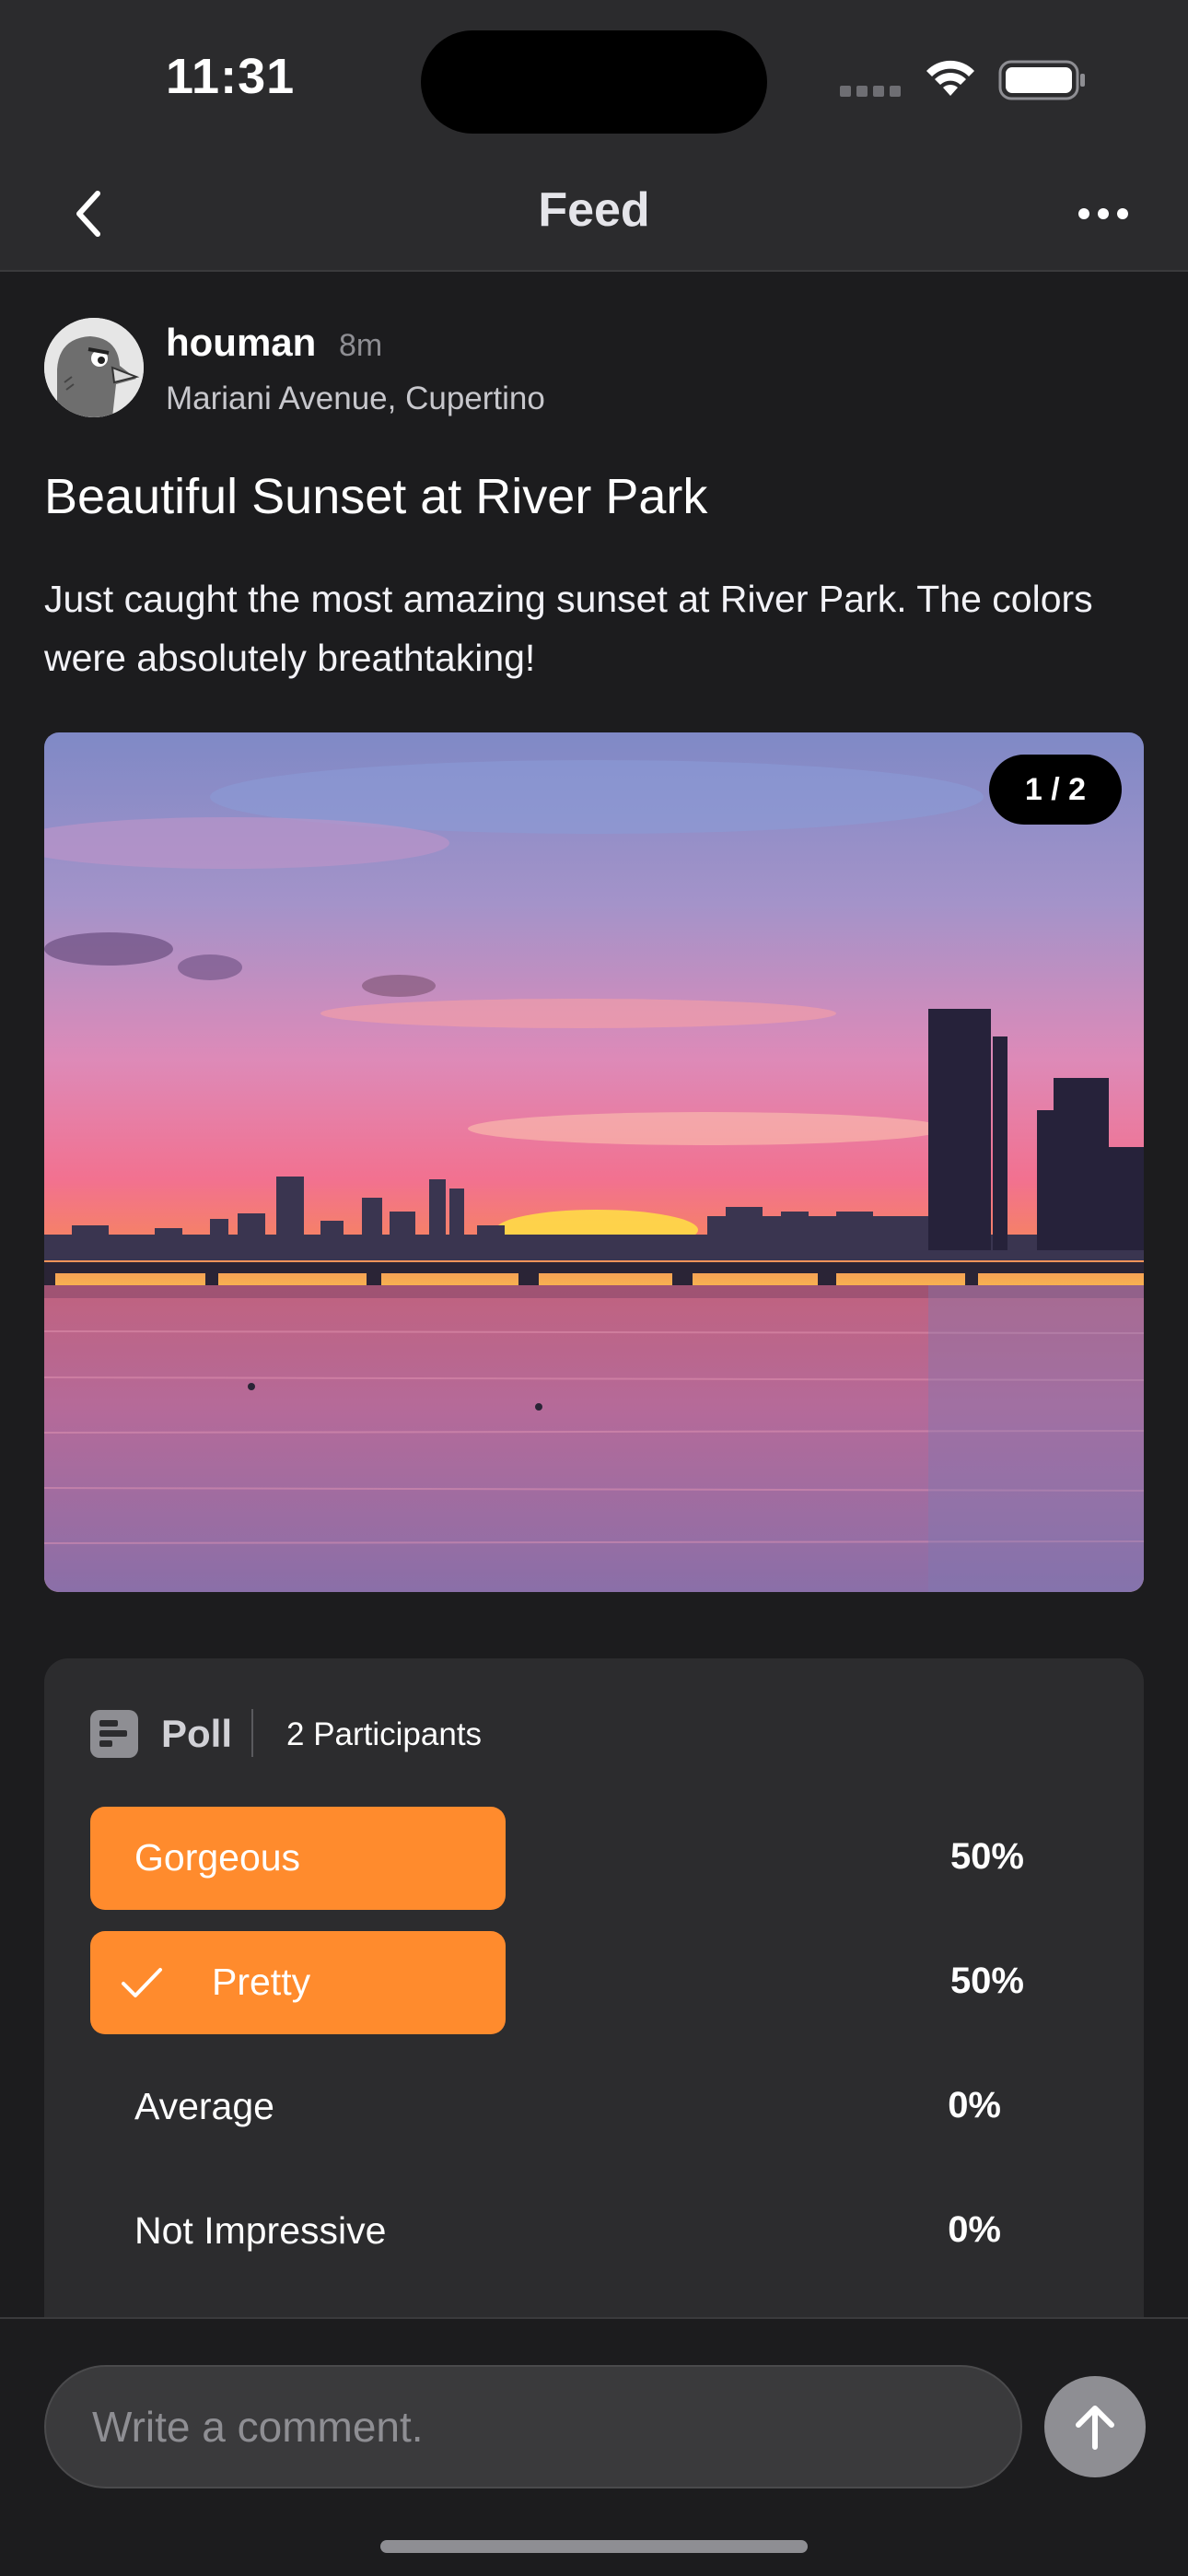  I want to click on status-time: 11:31, so click(231, 76).